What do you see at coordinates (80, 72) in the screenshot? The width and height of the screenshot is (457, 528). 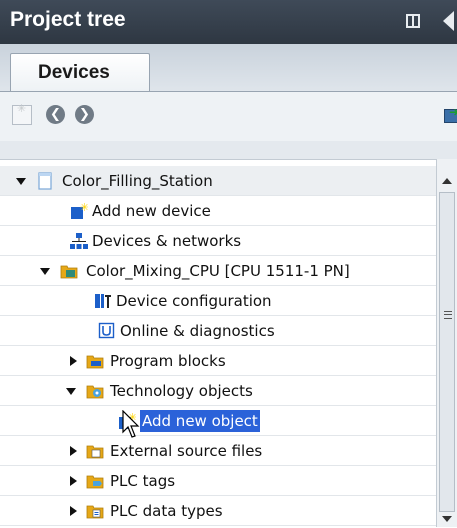 I see `tab-devices: Devices` at bounding box center [80, 72].